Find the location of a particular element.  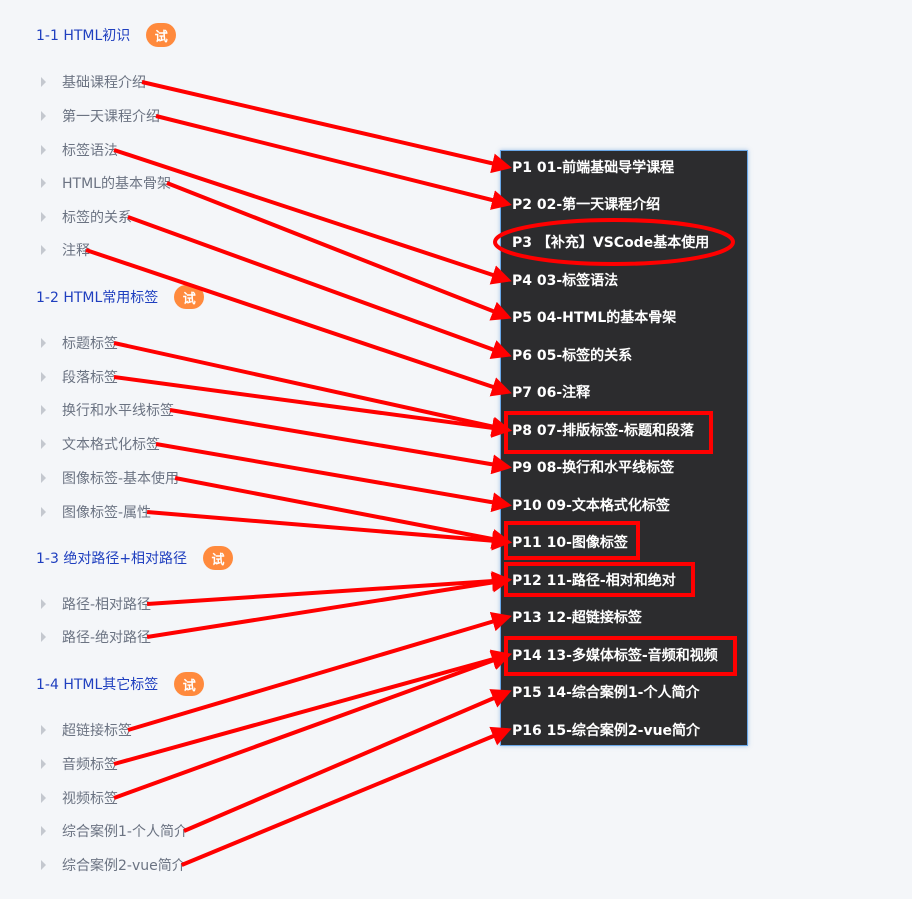

lesson-item: 文本格式化标签 is located at coordinates (100, 444).